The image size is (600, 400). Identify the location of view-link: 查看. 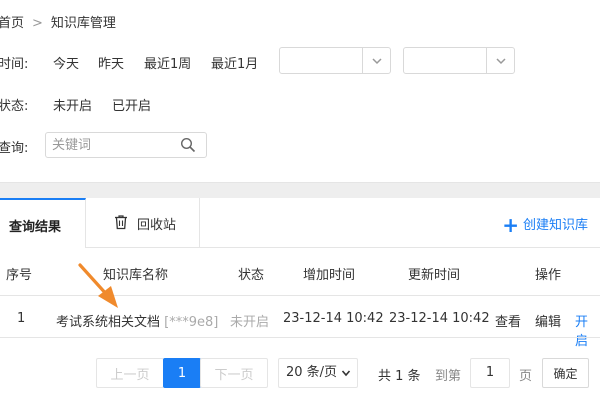
(508, 320).